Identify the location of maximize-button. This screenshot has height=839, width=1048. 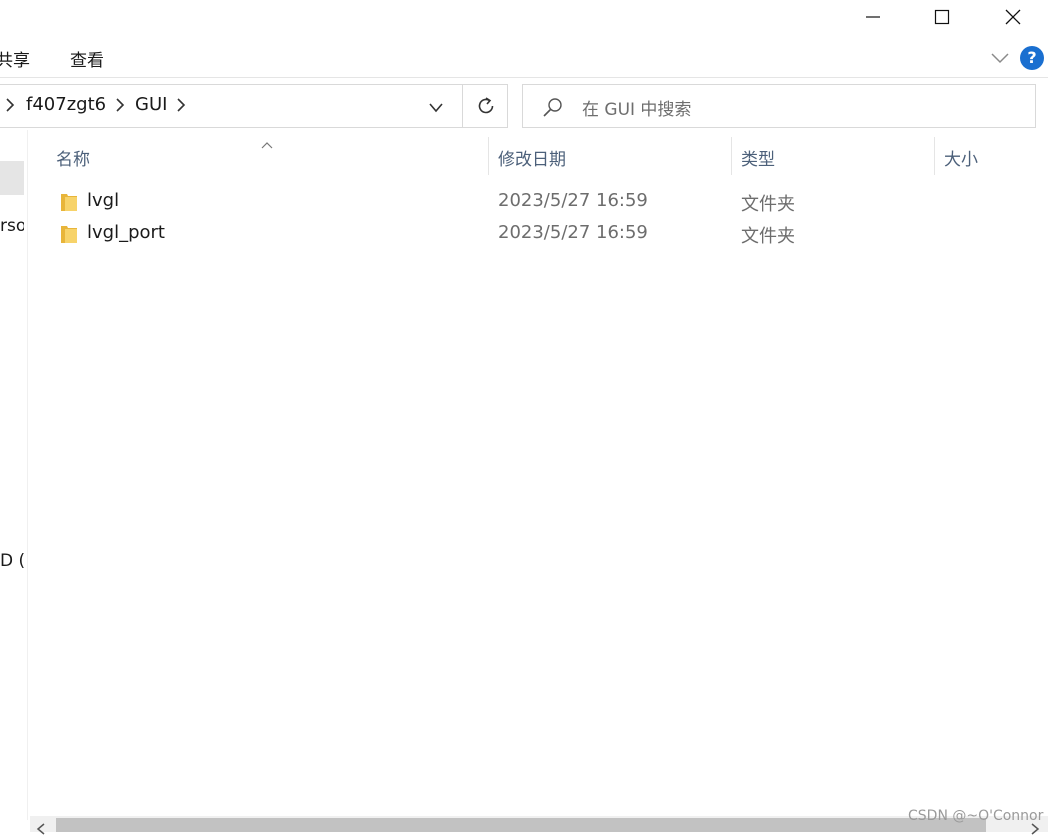
(942, 17).